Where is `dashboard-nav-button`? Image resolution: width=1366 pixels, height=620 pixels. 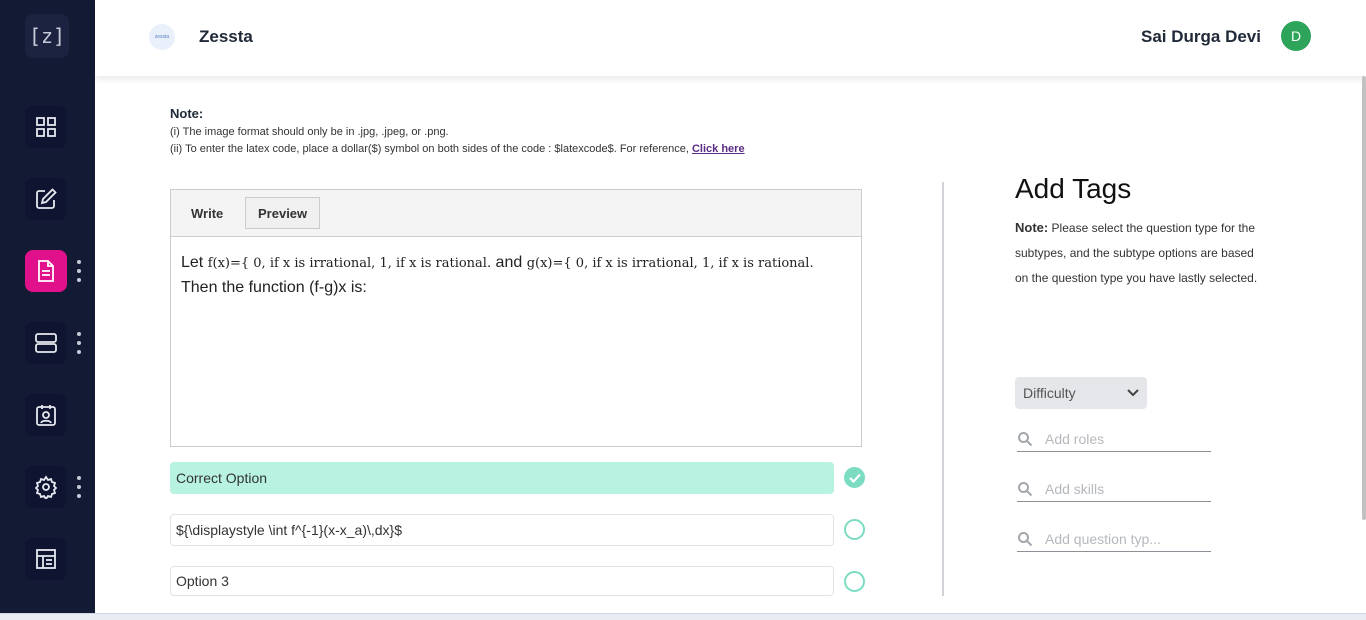 dashboard-nav-button is located at coordinates (46, 127).